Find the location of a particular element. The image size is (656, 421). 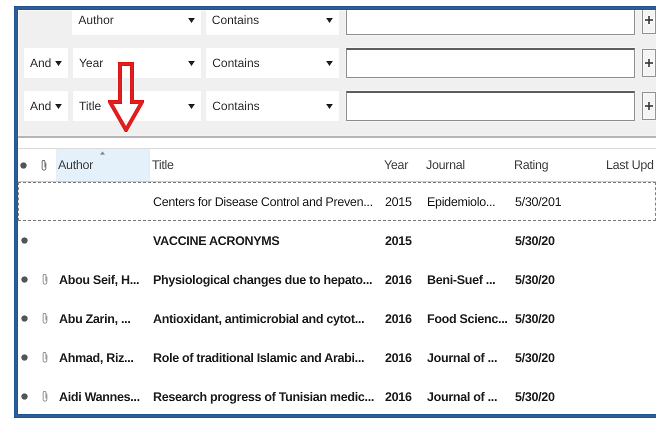

reference-row: Abou Seif, H... Physiological changes due to hepato... 2016 Beni-Suef ... 5/30/20 is located at coordinates (337, 279).